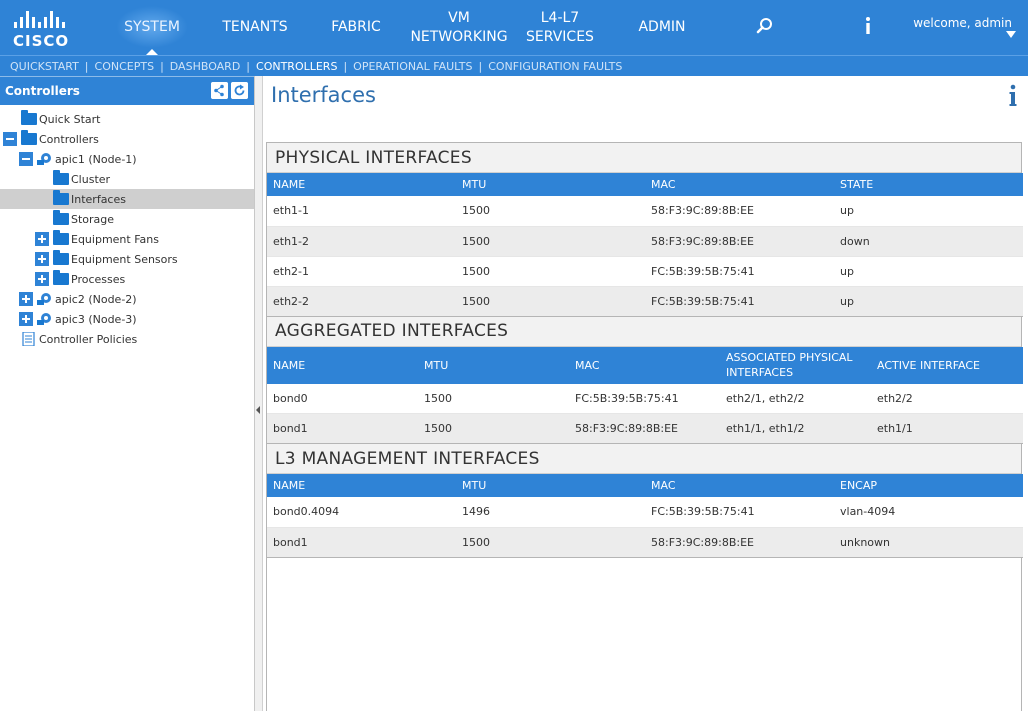 This screenshot has height=711, width=1028. I want to click on tree-item-interfaces: Interfaces, so click(127, 199).